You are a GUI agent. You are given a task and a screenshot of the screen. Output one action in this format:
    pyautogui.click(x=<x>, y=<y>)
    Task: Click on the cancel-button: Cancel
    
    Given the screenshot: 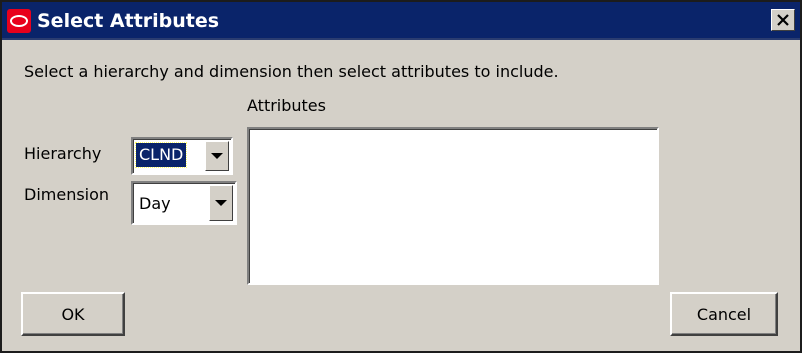 What is the action you would take?
    pyautogui.click(x=724, y=314)
    